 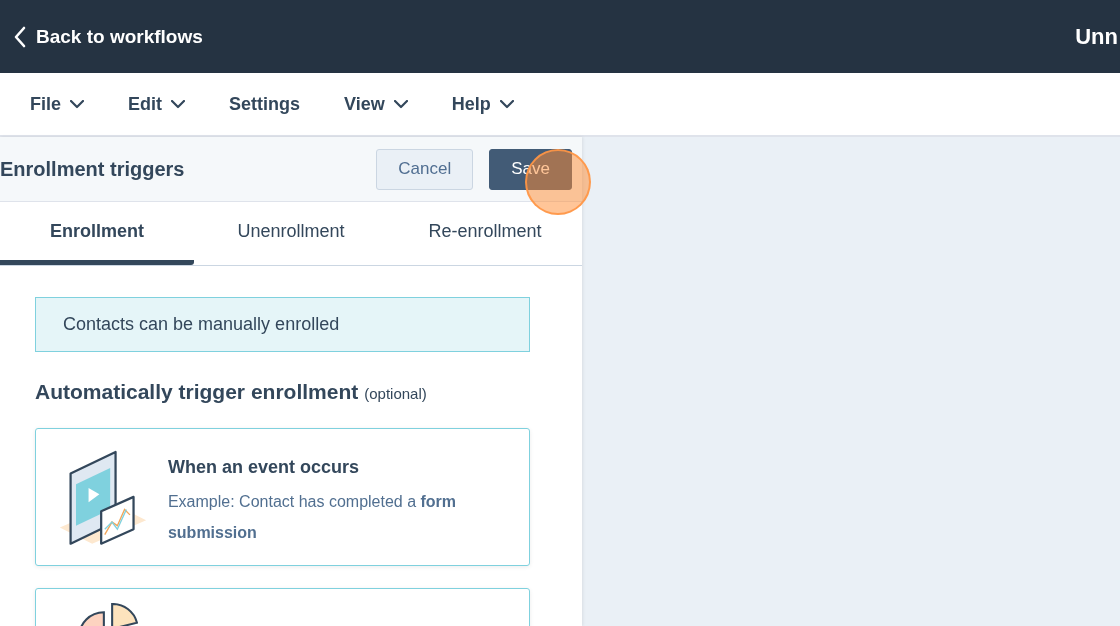 What do you see at coordinates (312, 517) in the screenshot?
I see `card-description: Example: Contact has completed a form submission` at bounding box center [312, 517].